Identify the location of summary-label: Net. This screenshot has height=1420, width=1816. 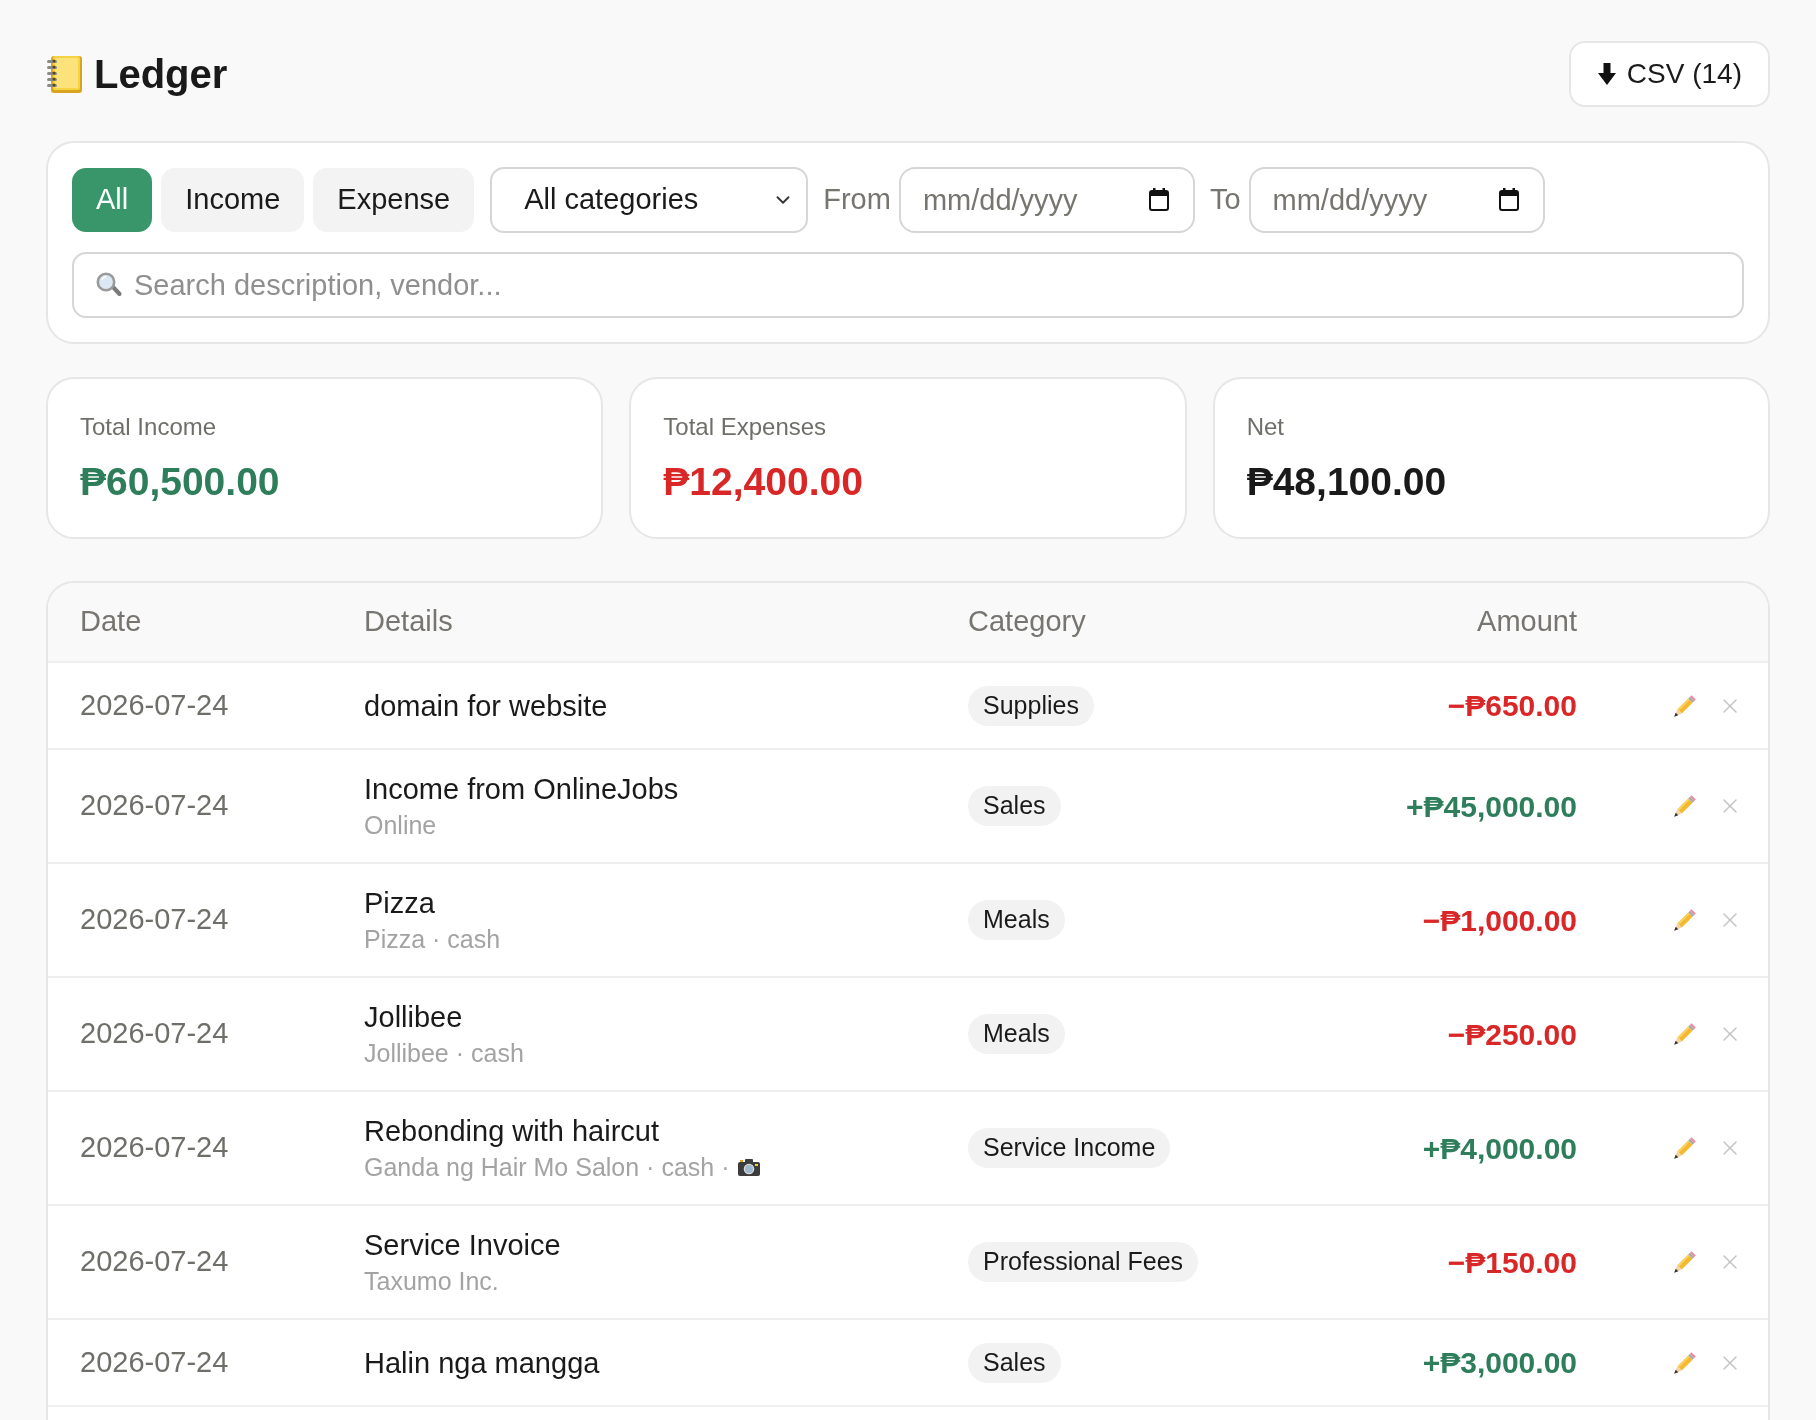
(1265, 427).